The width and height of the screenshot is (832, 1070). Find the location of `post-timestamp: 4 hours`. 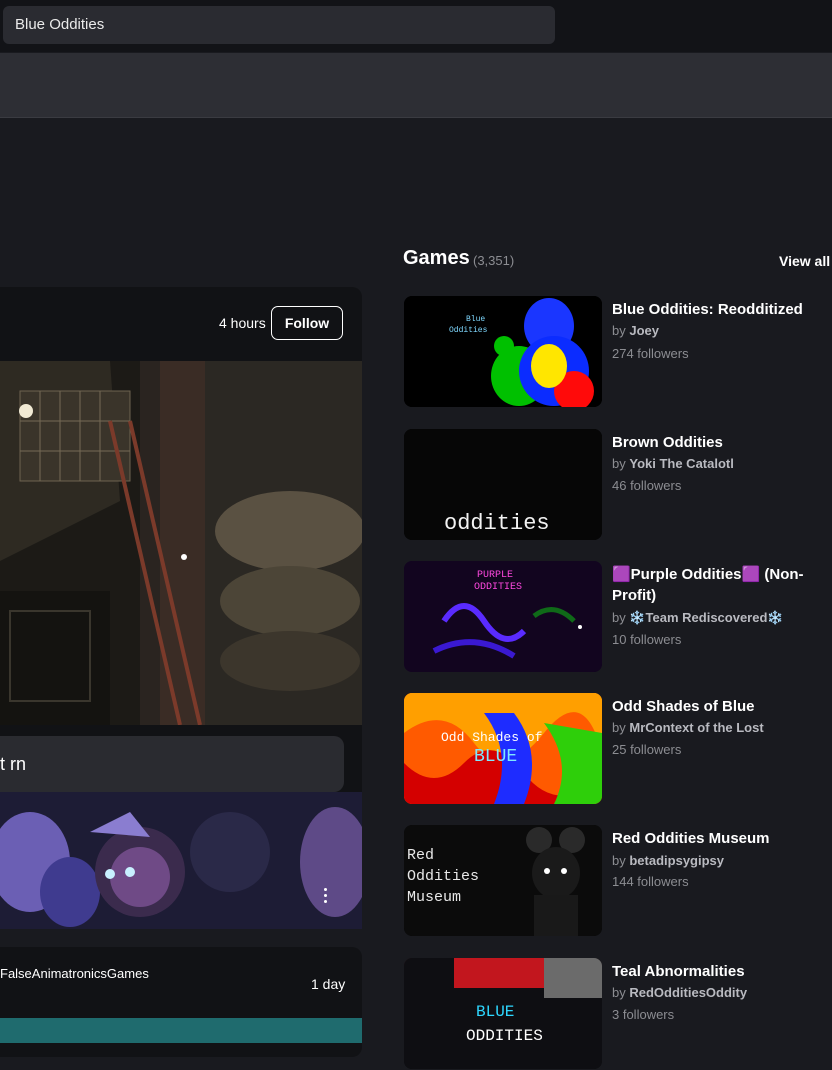

post-timestamp: 4 hours is located at coordinates (242, 323).